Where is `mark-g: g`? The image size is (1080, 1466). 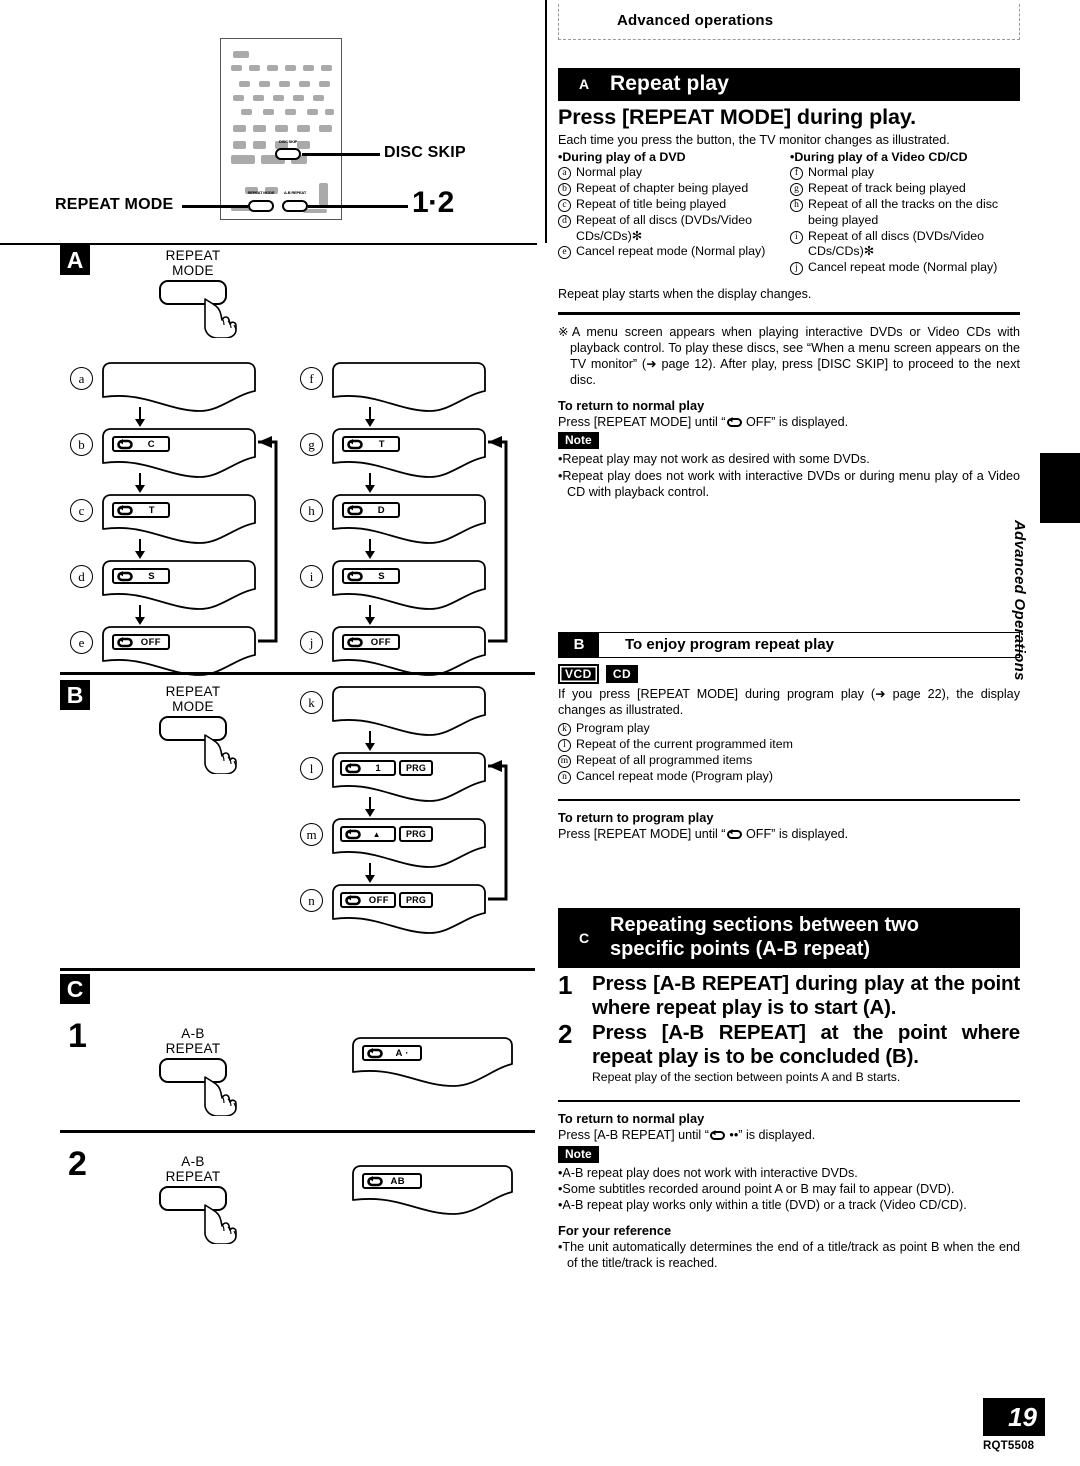
mark-g: g is located at coordinates (796, 189).